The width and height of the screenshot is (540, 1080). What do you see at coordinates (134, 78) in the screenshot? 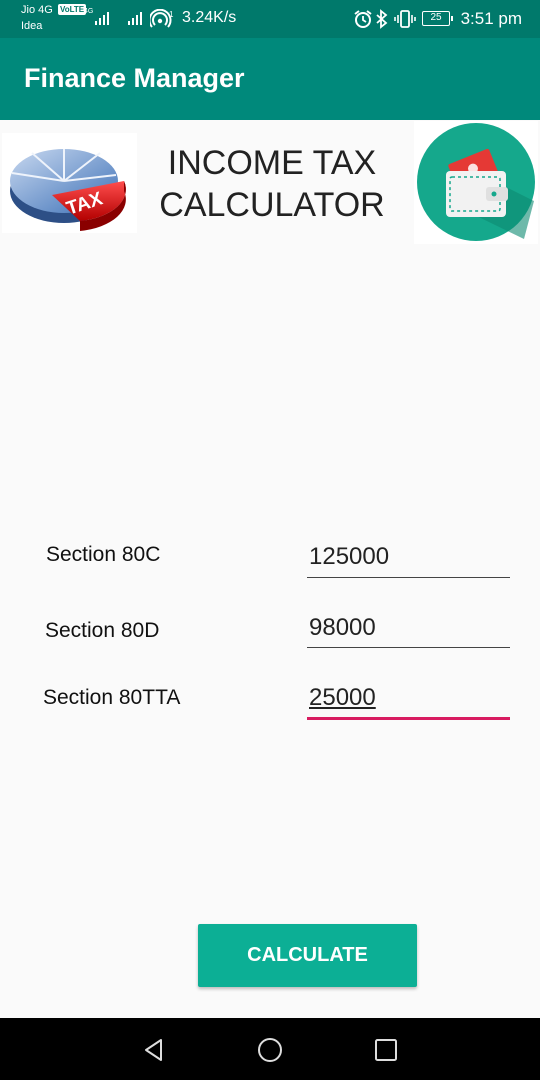
I see `app-title: Finance Manager` at bounding box center [134, 78].